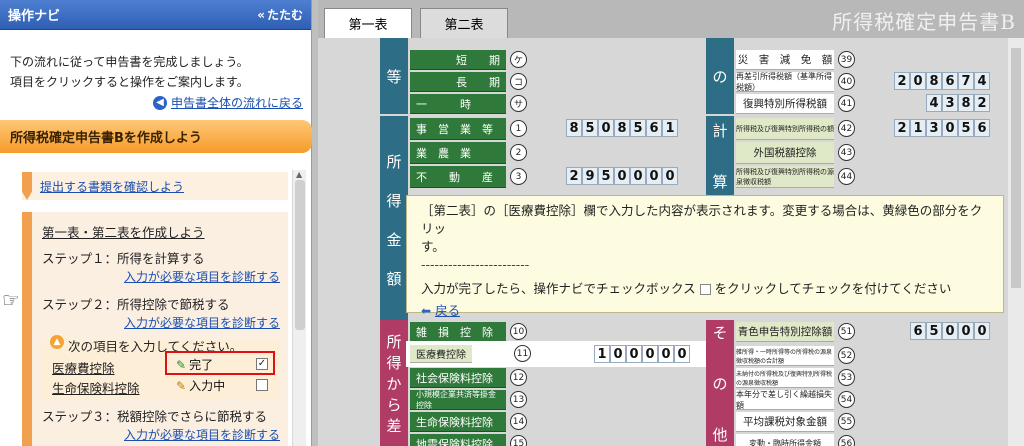  Describe the element at coordinates (942, 128) in the screenshot. I see `value-total-tax: 213056` at that location.